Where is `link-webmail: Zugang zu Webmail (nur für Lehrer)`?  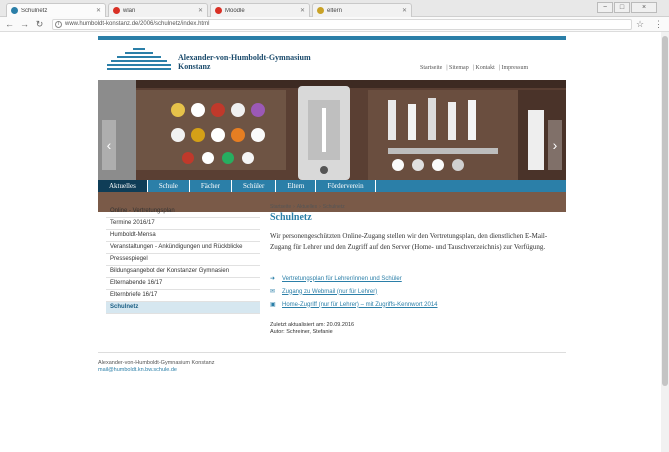 link-webmail: Zugang zu Webmail (nur für Lehrer) is located at coordinates (329, 292).